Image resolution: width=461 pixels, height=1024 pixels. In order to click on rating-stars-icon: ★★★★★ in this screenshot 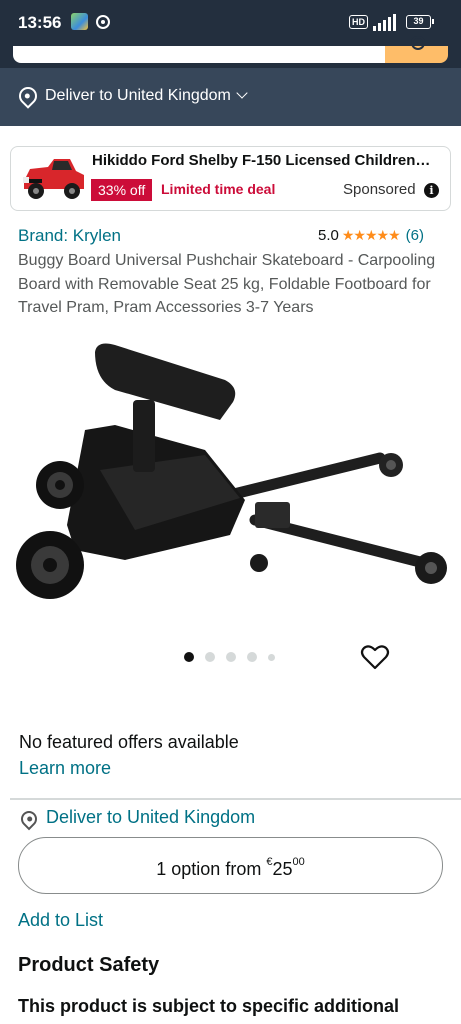, I will do `click(371, 235)`.